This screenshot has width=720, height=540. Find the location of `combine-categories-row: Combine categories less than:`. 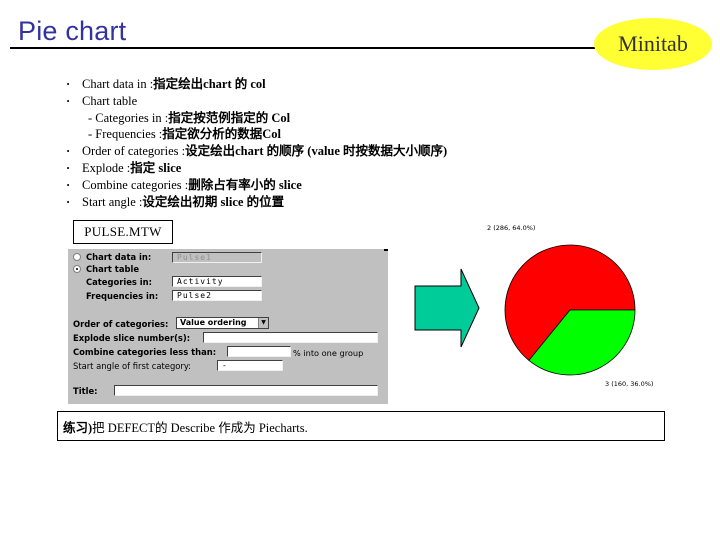

combine-categories-row: Combine categories less than: is located at coordinates (144, 352).